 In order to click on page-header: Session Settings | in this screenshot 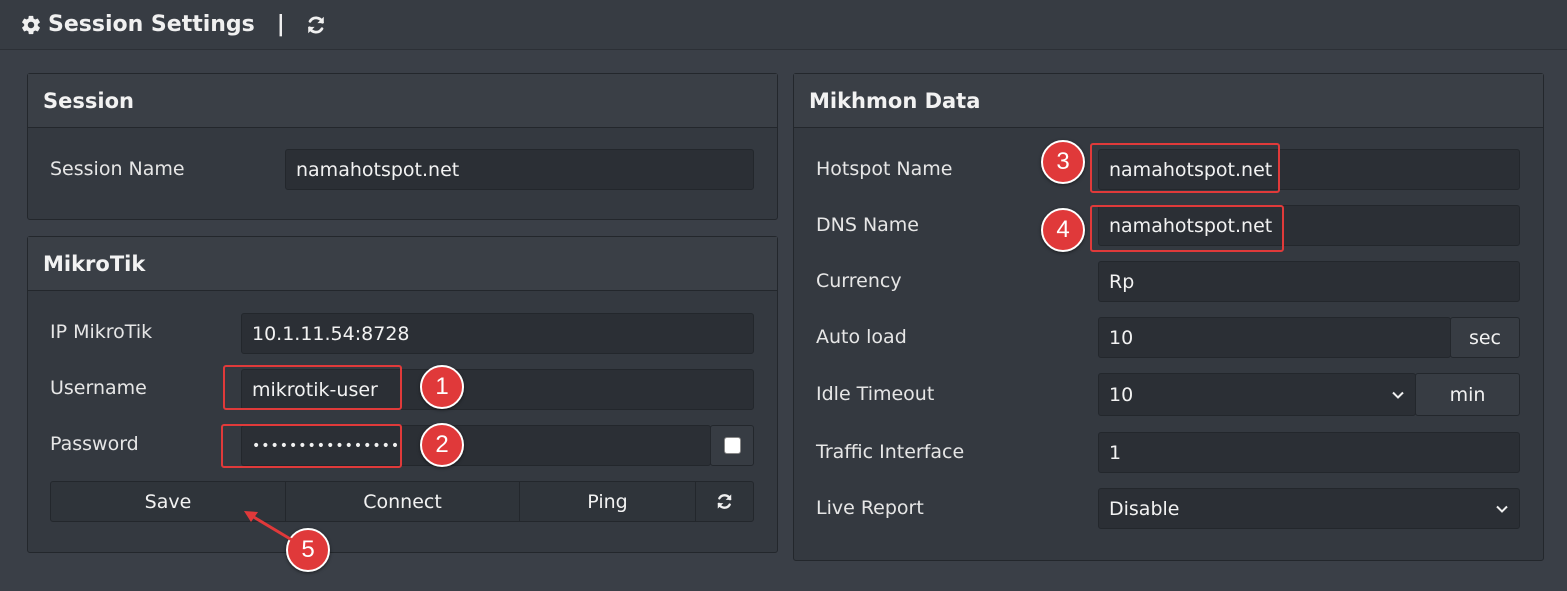, I will do `click(783, 25)`.